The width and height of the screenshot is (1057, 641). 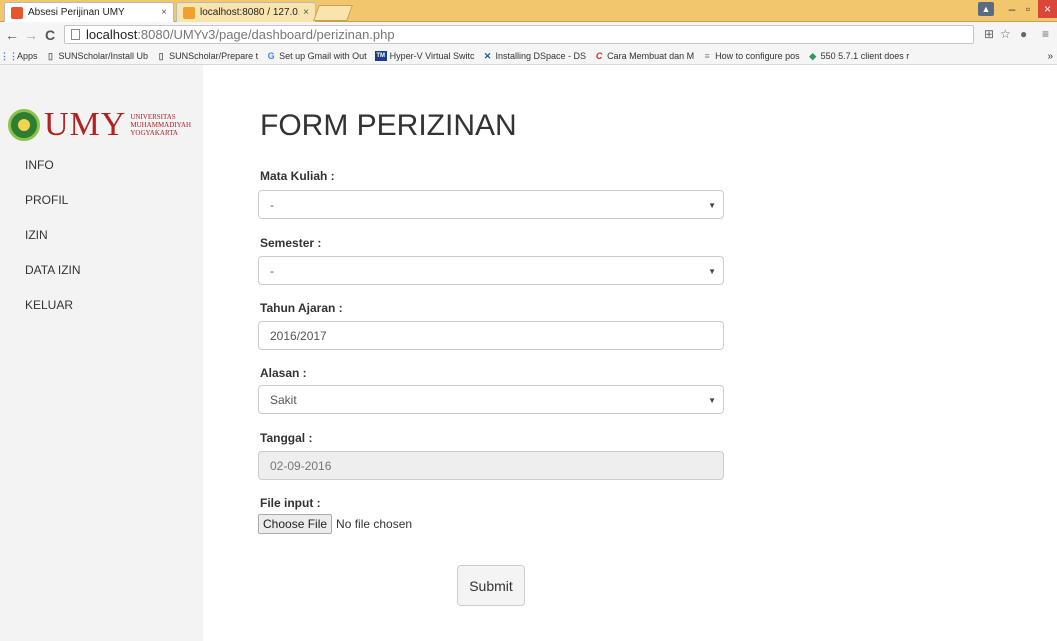 What do you see at coordinates (1023, 34) in the screenshot?
I see `extension-icon: ●` at bounding box center [1023, 34].